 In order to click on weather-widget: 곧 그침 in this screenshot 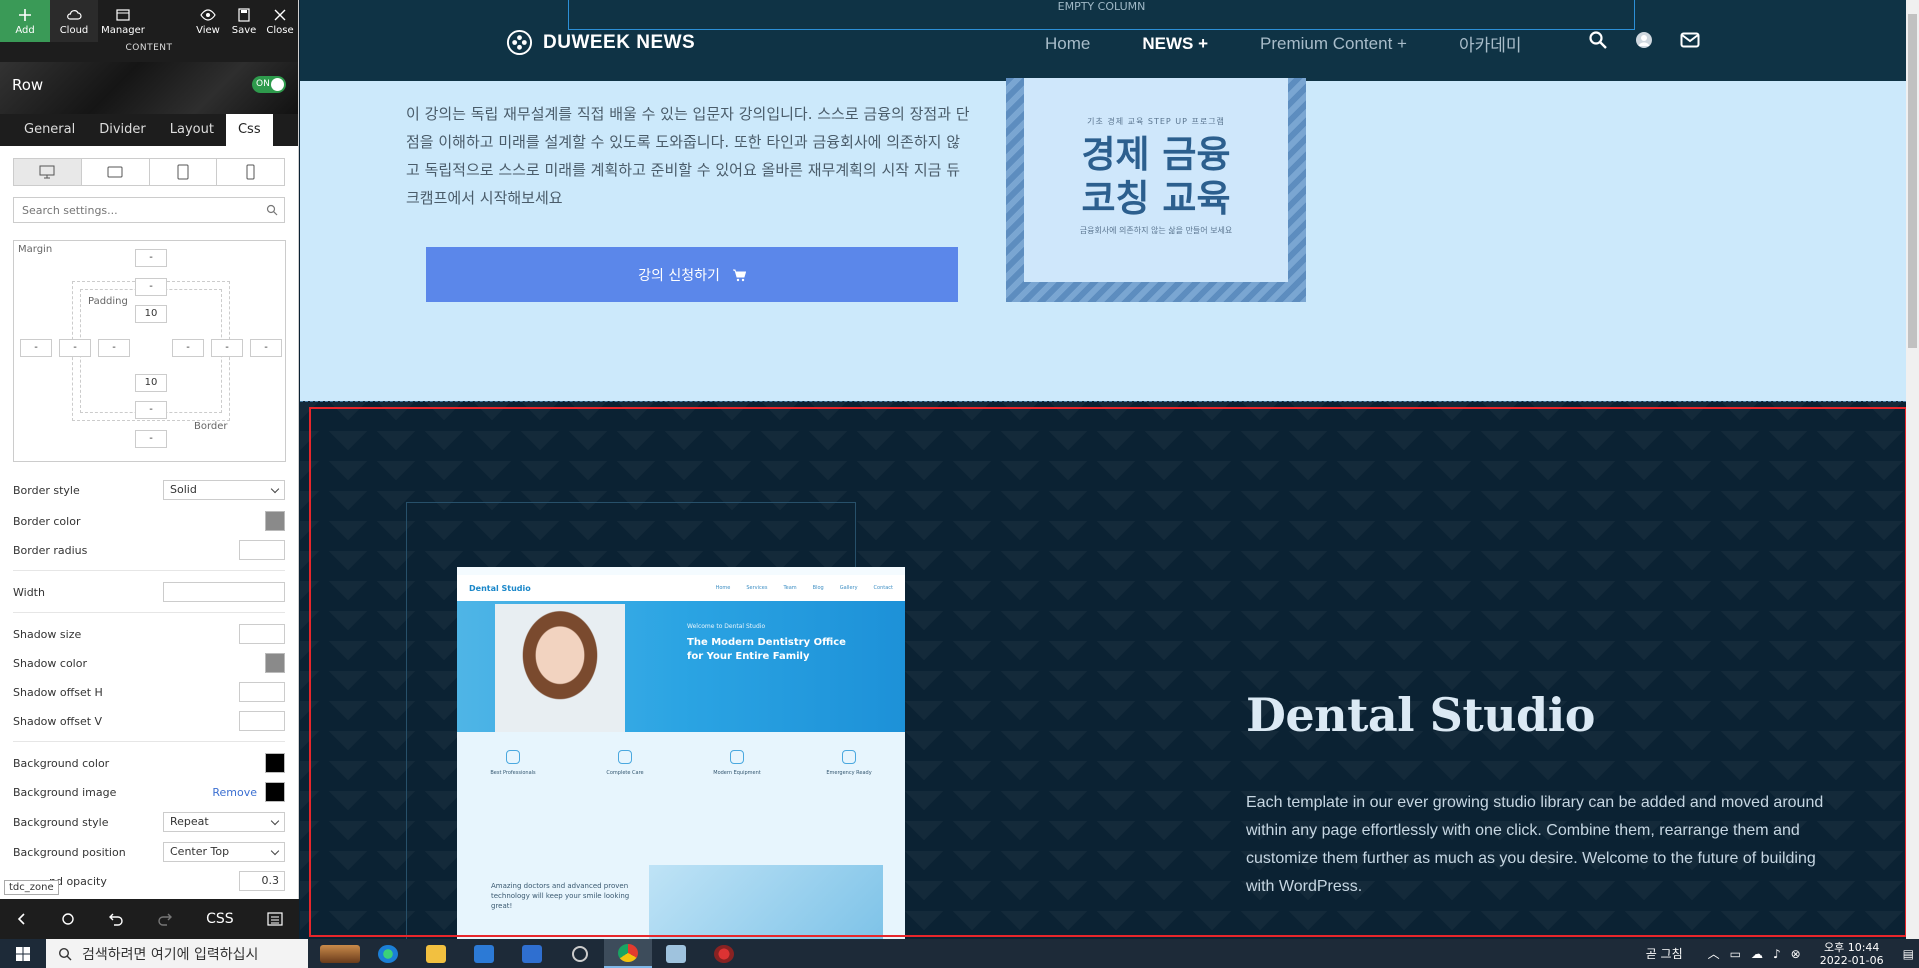, I will do `click(1664, 953)`.